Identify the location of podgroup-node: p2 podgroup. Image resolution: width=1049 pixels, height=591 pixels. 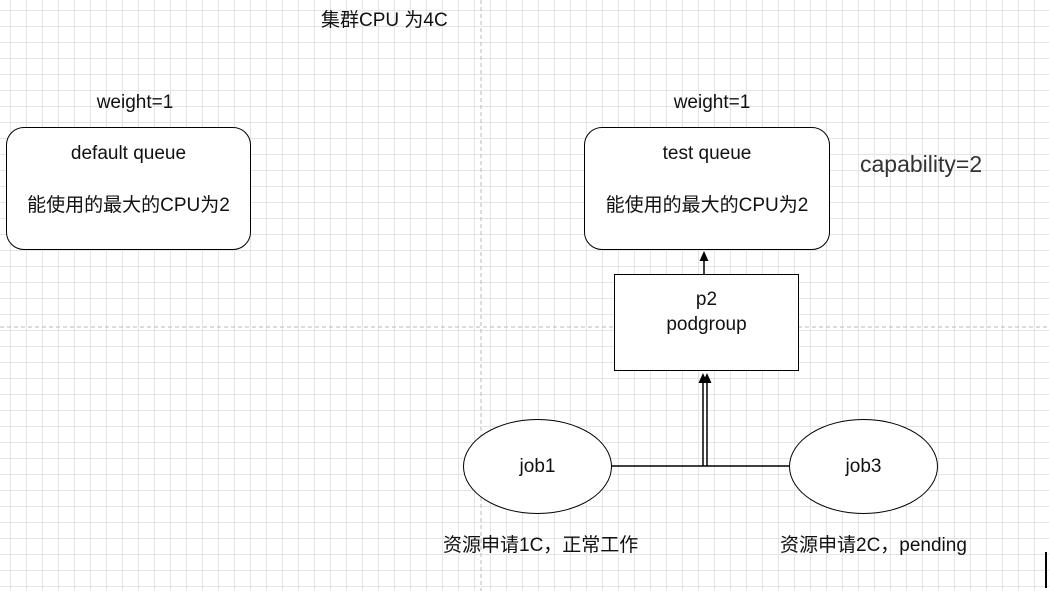
(706, 322).